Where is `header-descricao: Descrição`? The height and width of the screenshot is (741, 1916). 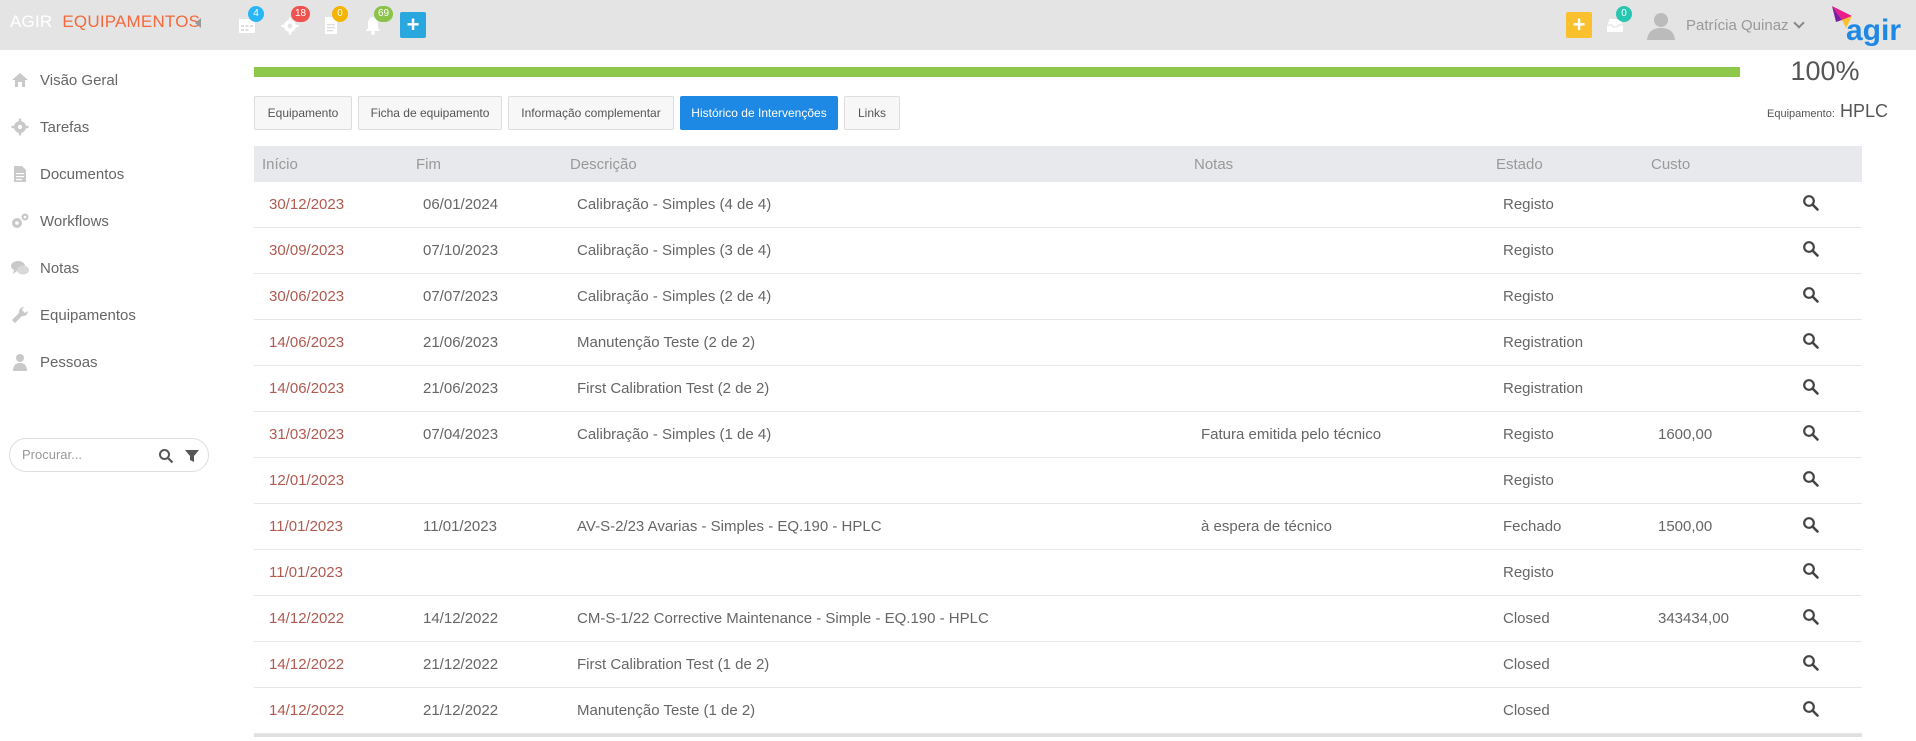 header-descricao: Descrição is located at coordinates (603, 164).